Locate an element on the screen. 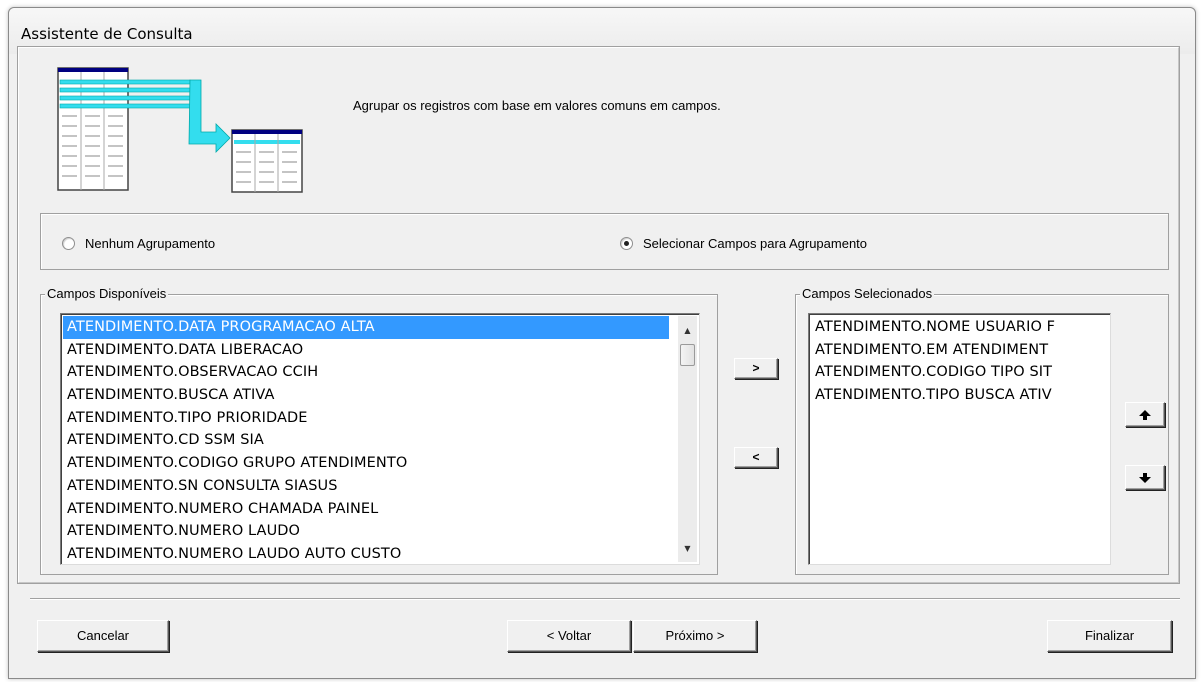  selected-field-item: ATENDIMENTO.EM ATENDIMENT is located at coordinates (960, 350).